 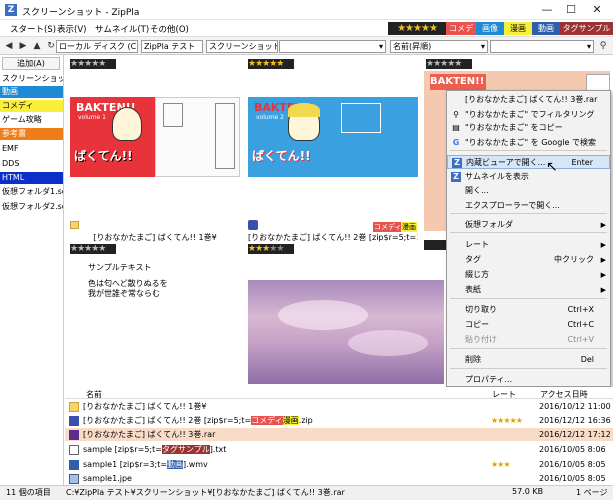 What do you see at coordinates (33, 29) in the screenshot?
I see `menu-start: スタート(S)` at bounding box center [33, 29].